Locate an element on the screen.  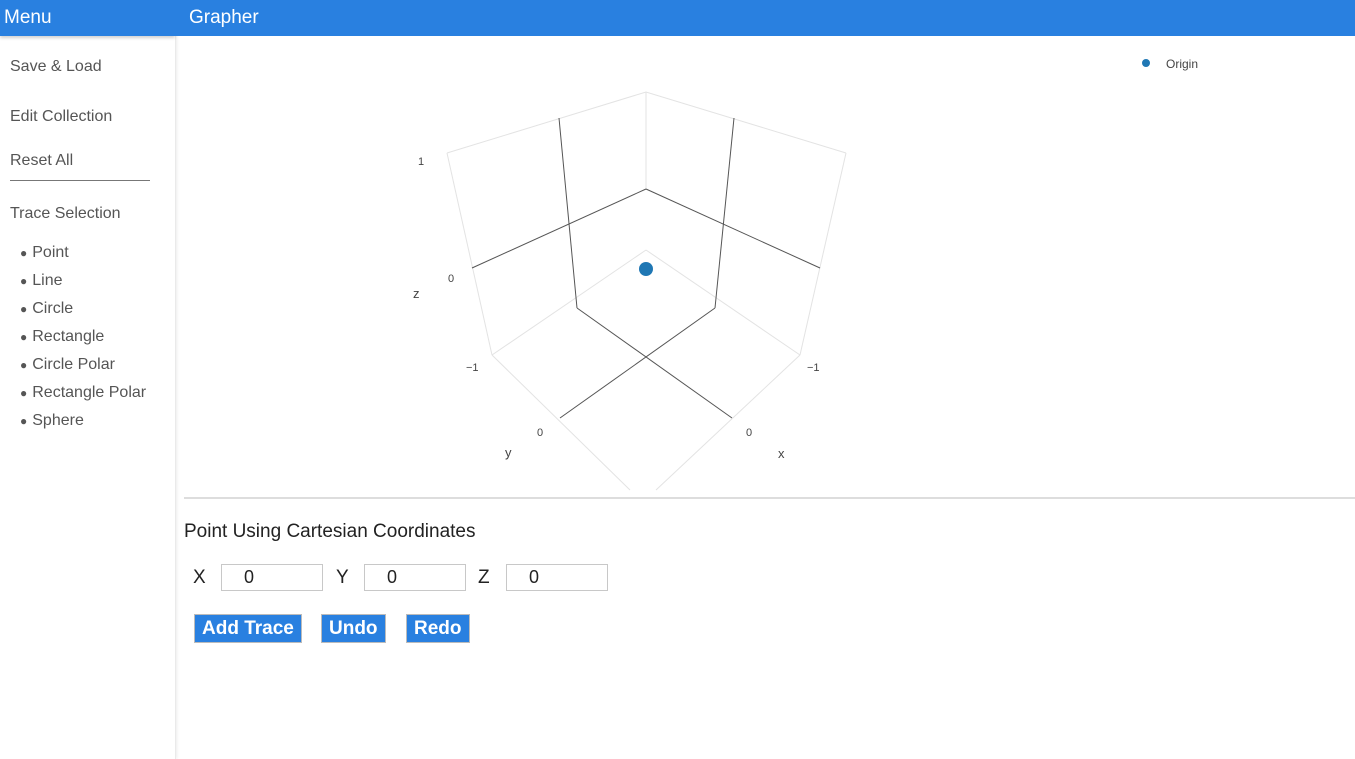
trace-item-label: Line is located at coordinates (47, 280).